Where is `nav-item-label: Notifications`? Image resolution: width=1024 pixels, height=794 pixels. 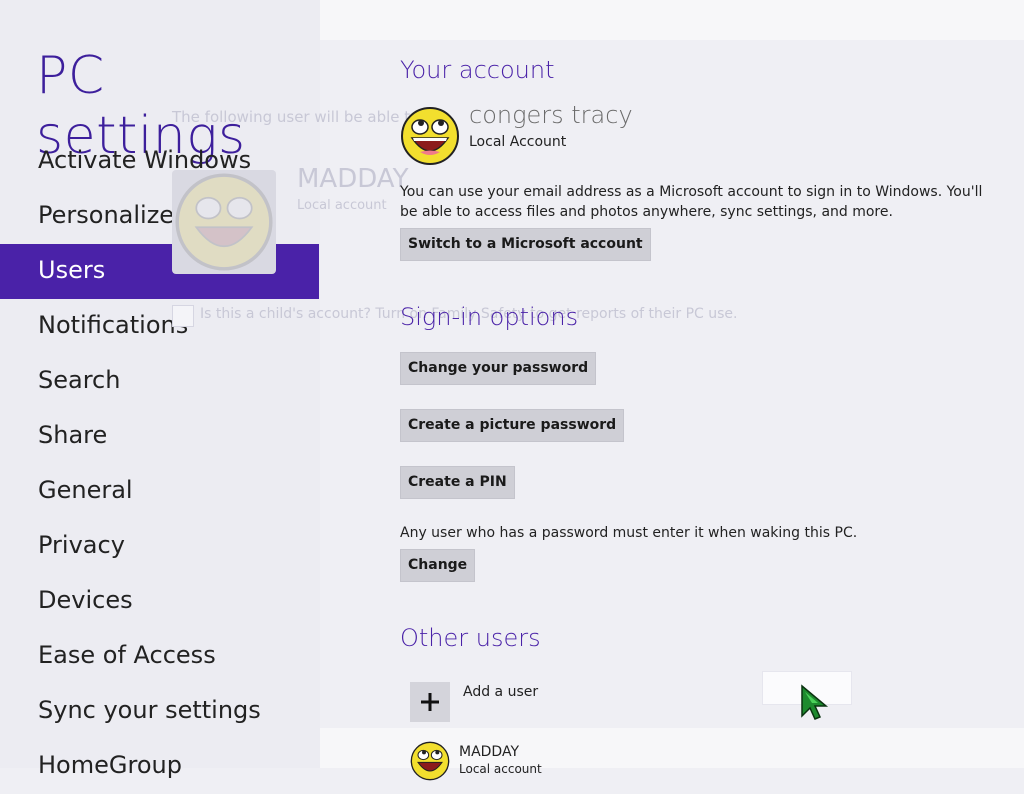
nav-item-label: Notifications is located at coordinates (113, 325).